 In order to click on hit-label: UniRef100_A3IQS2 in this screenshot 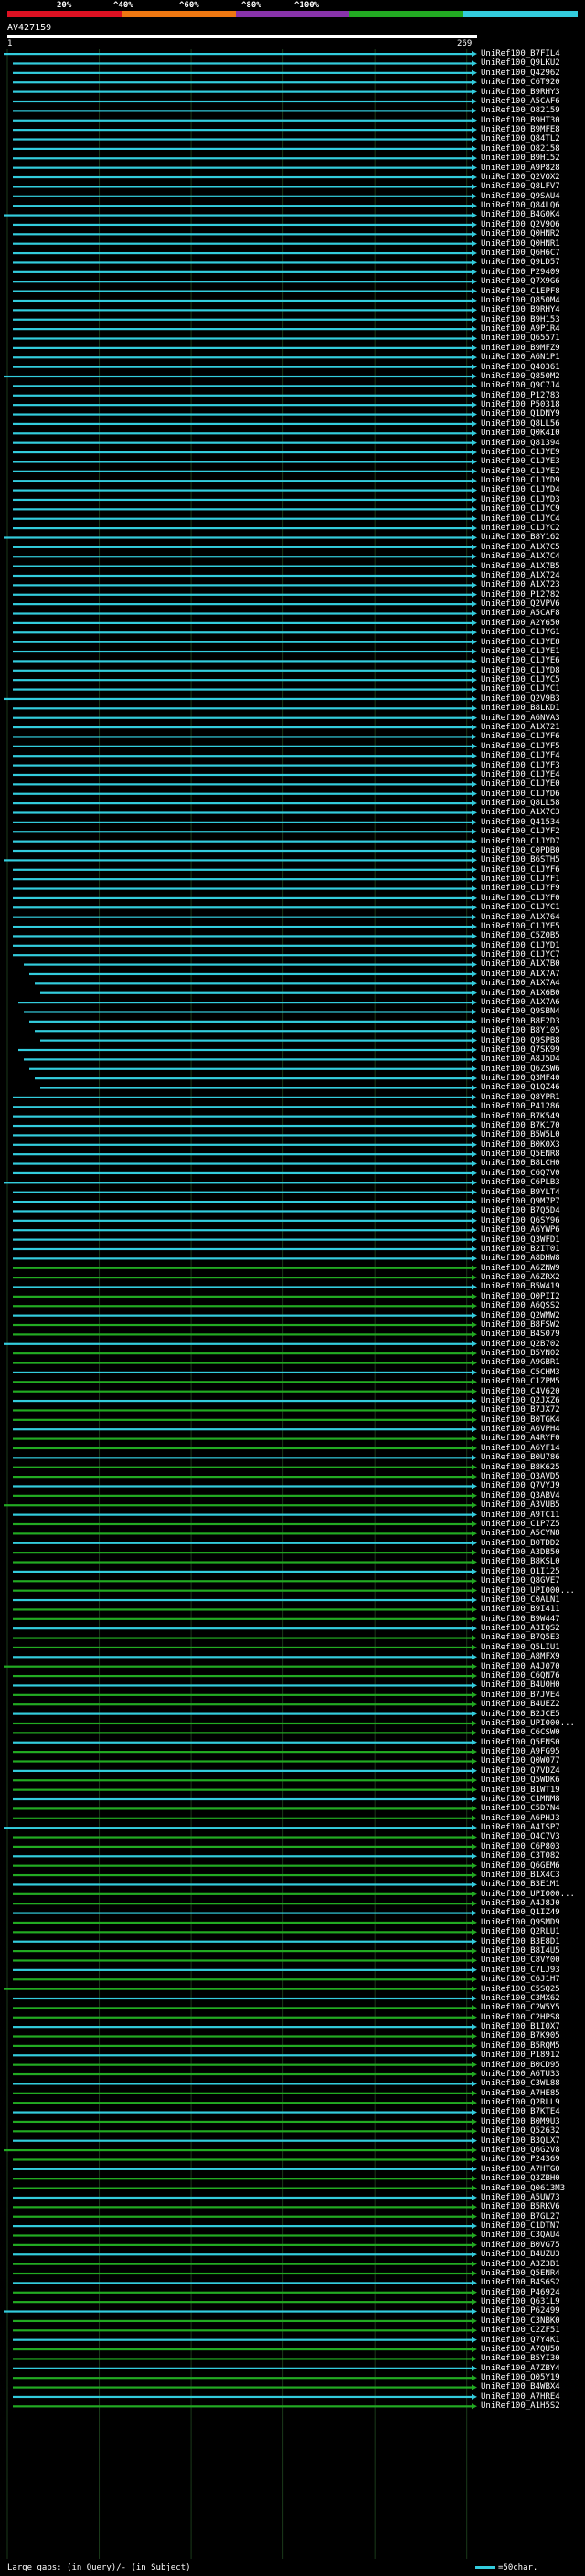, I will do `click(533, 1628)`.